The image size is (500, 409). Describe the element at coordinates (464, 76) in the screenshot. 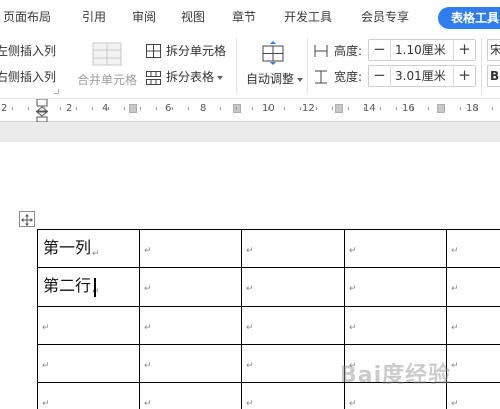

I see `width-increase-button: +` at that location.